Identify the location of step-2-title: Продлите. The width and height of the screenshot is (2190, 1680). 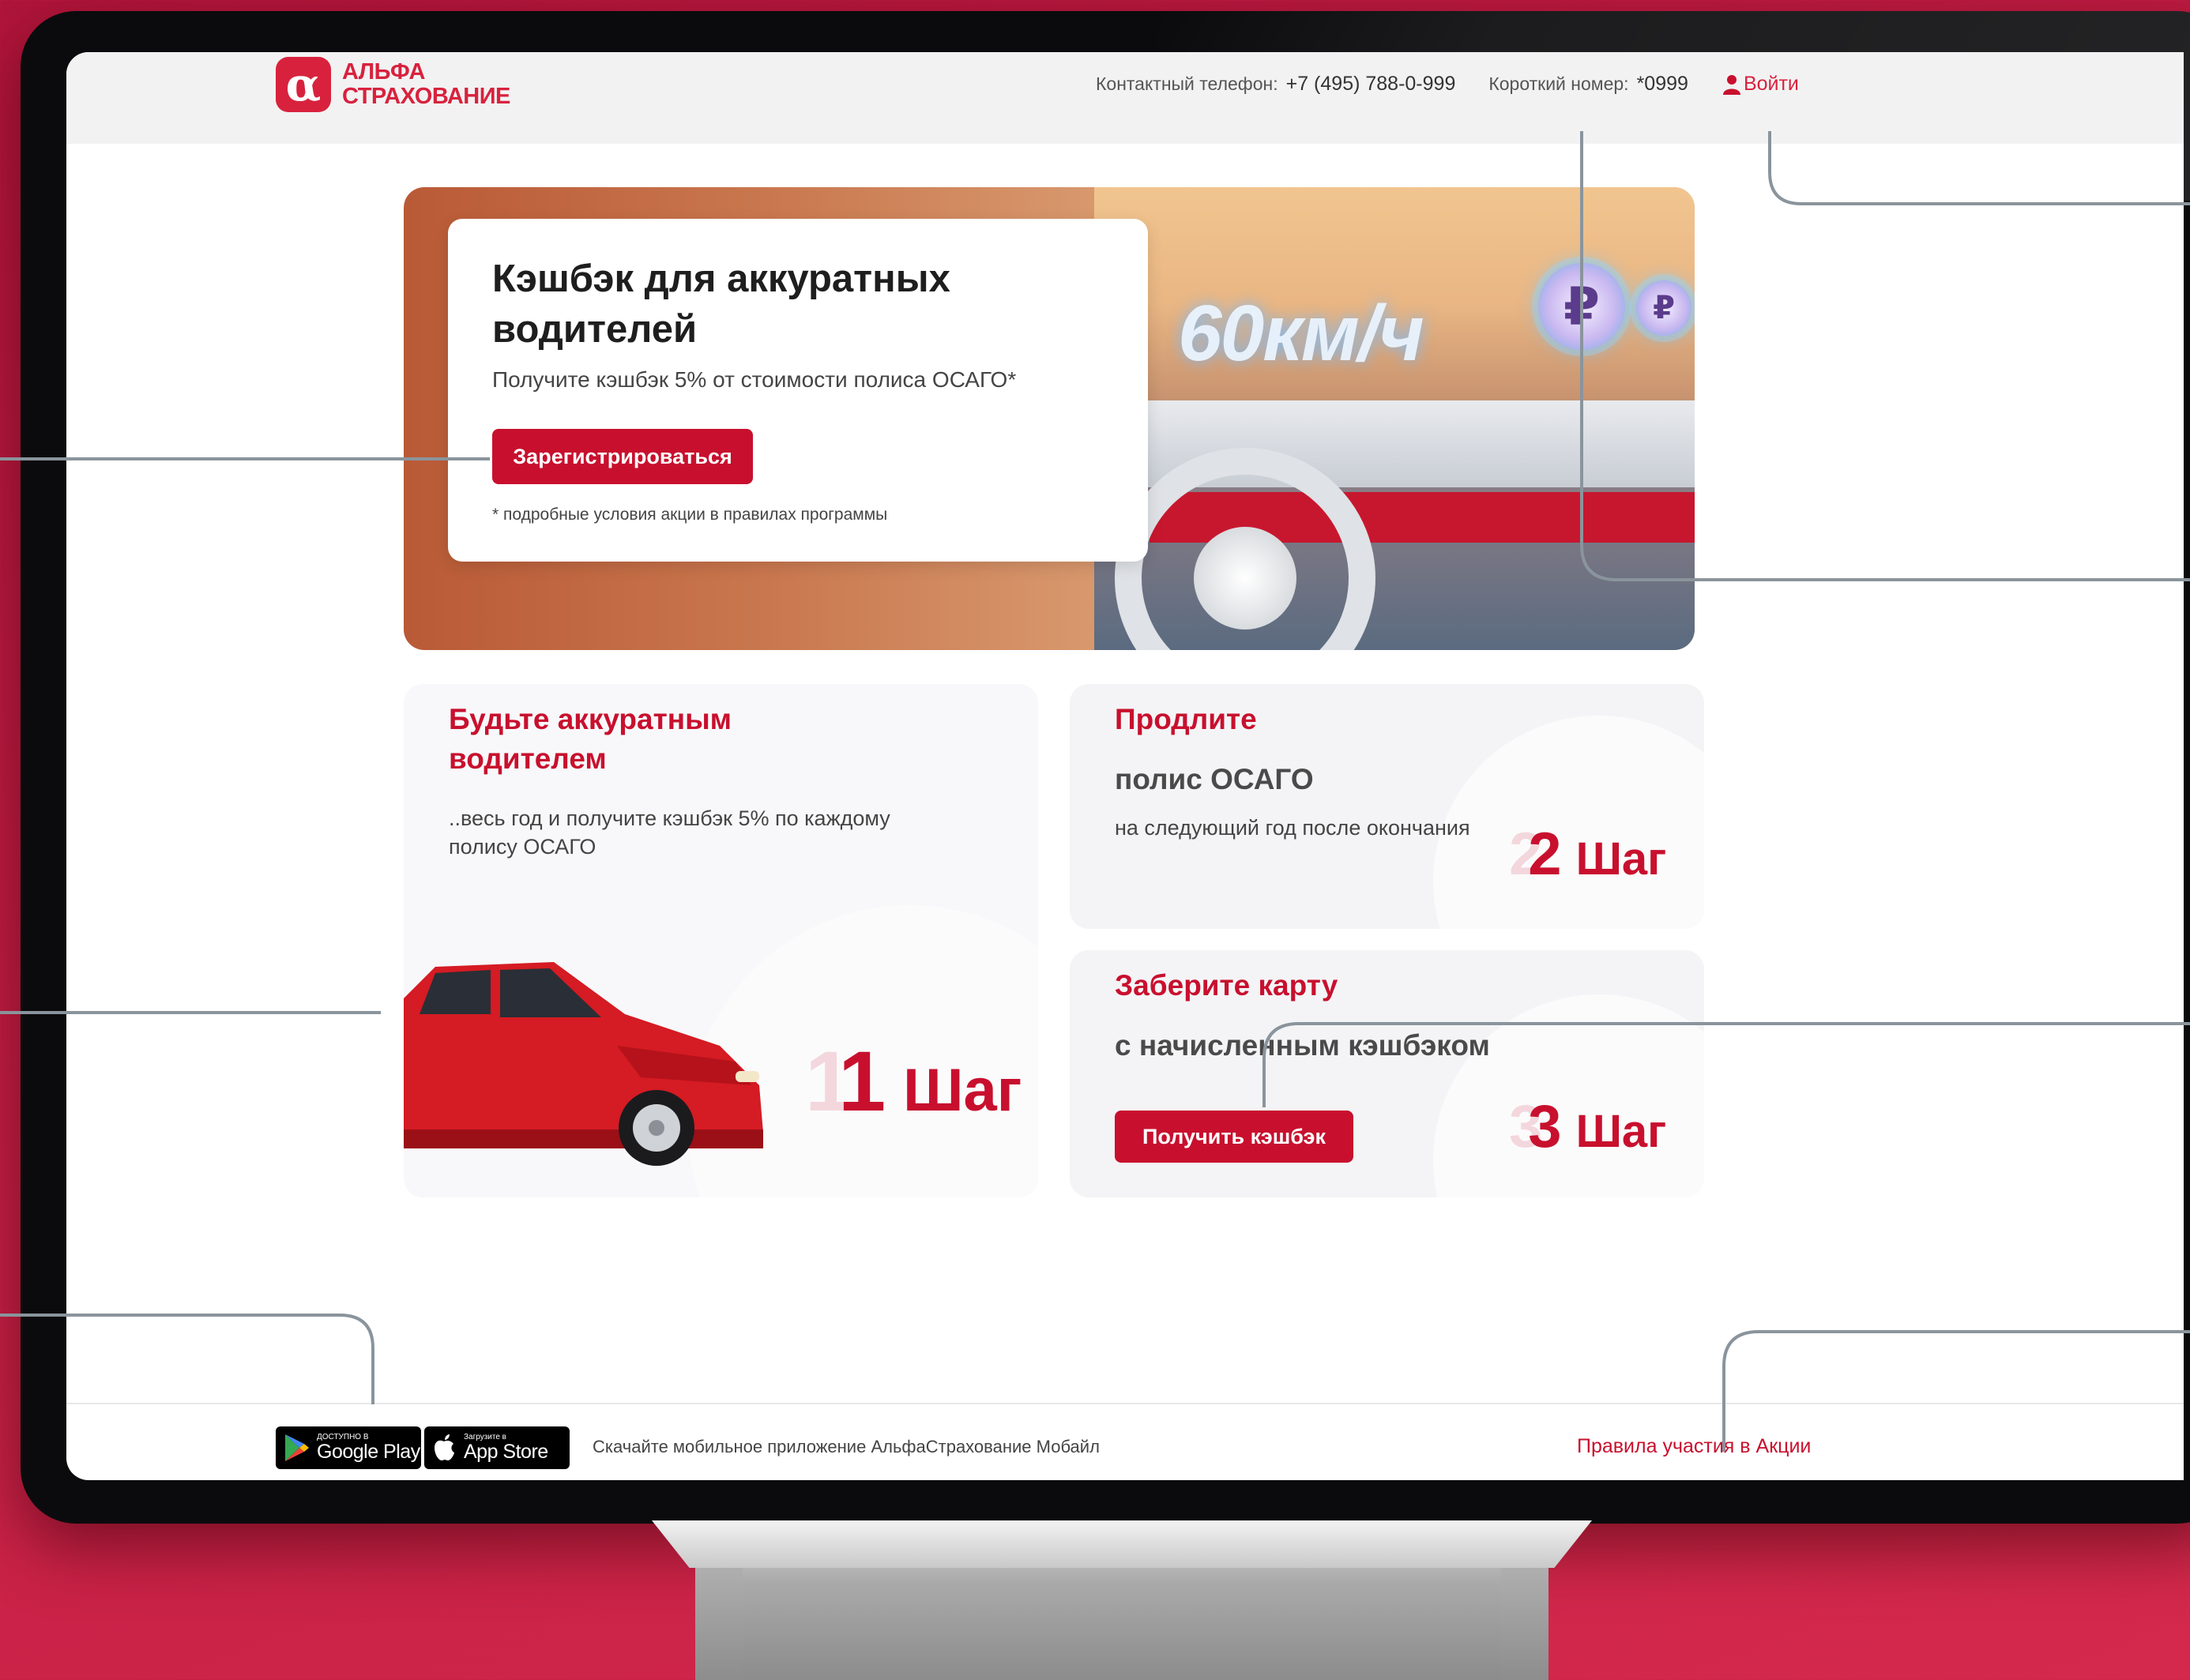
(1186, 719).